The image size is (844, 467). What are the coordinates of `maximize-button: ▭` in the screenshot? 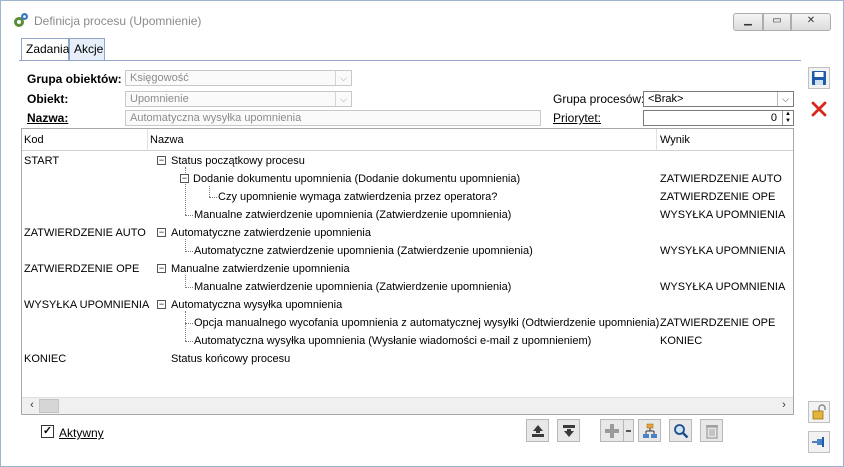 It's located at (777, 22).